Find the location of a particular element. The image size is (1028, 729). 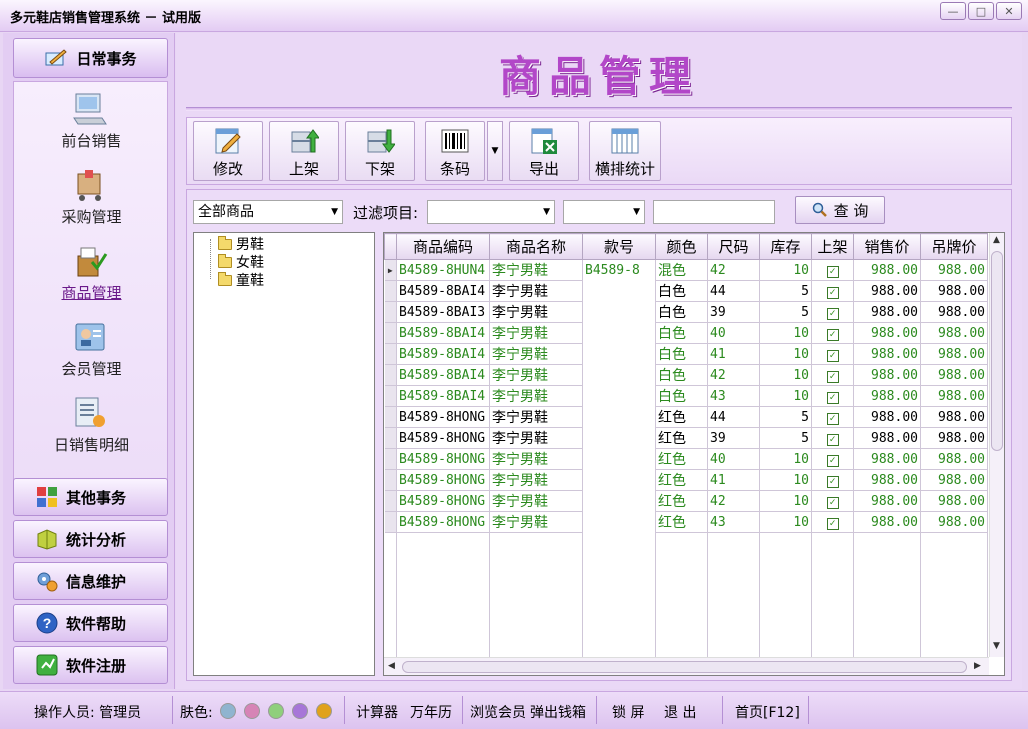

category-software-help: ? 软件帮助 is located at coordinates (90, 623).